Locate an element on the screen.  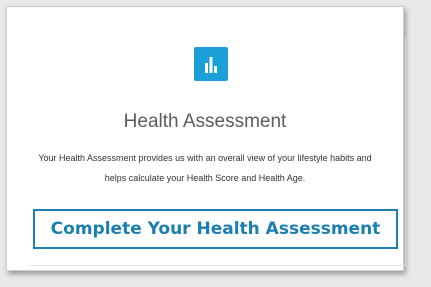
card-title: Health Assessment is located at coordinates (205, 121).